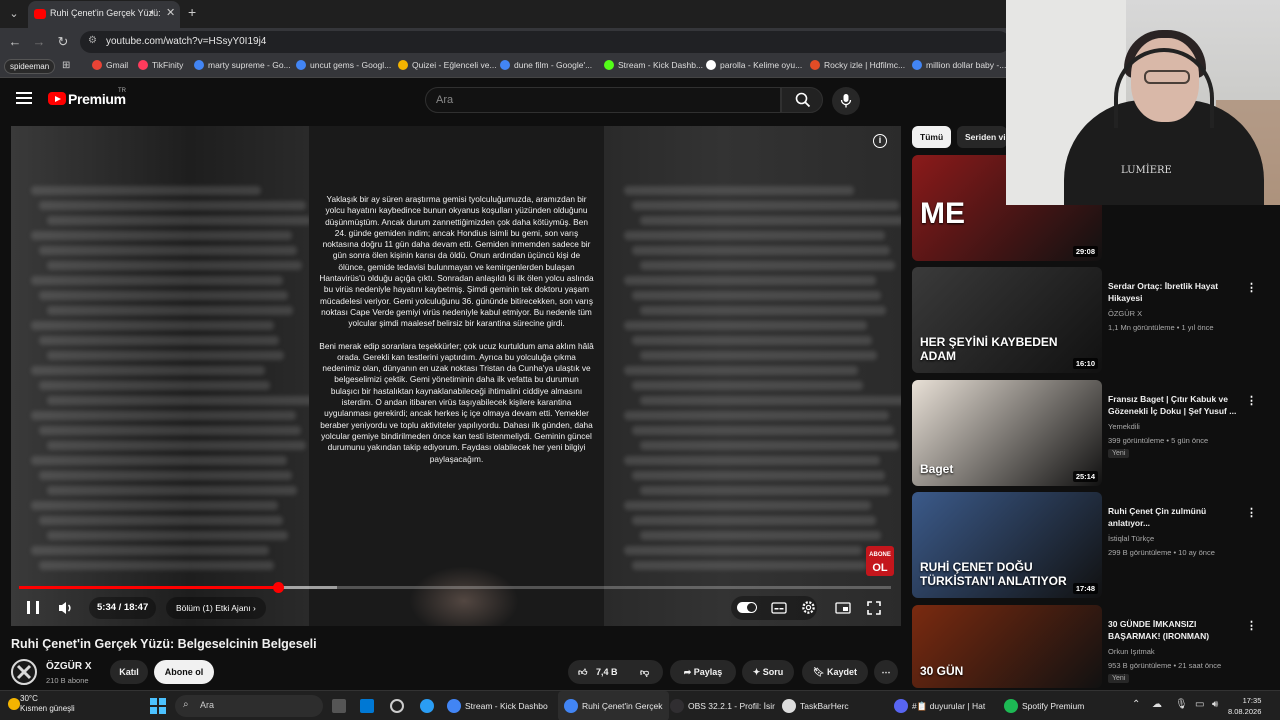  I want to click on save-button: 🔖︎ Kaydet, so click(835, 672).